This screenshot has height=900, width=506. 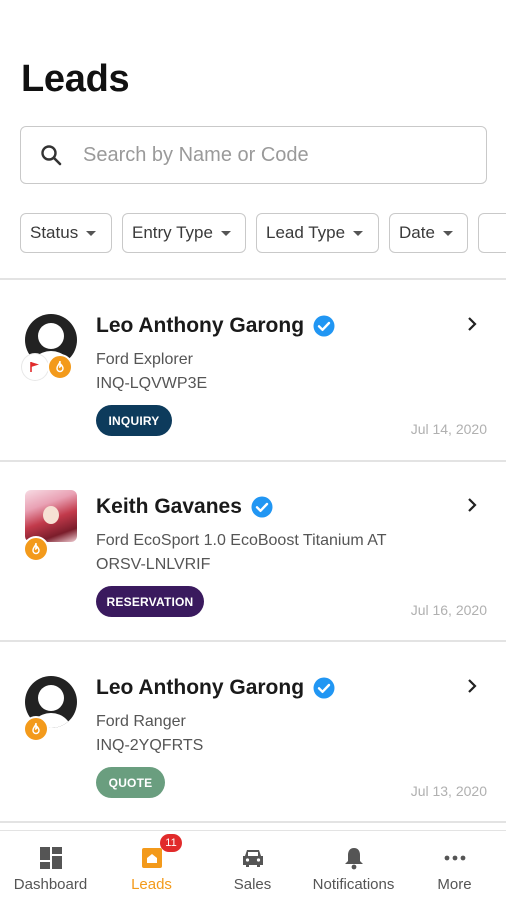 What do you see at coordinates (448, 429) in the screenshot?
I see `lead-date: Jul 14, 2020` at bounding box center [448, 429].